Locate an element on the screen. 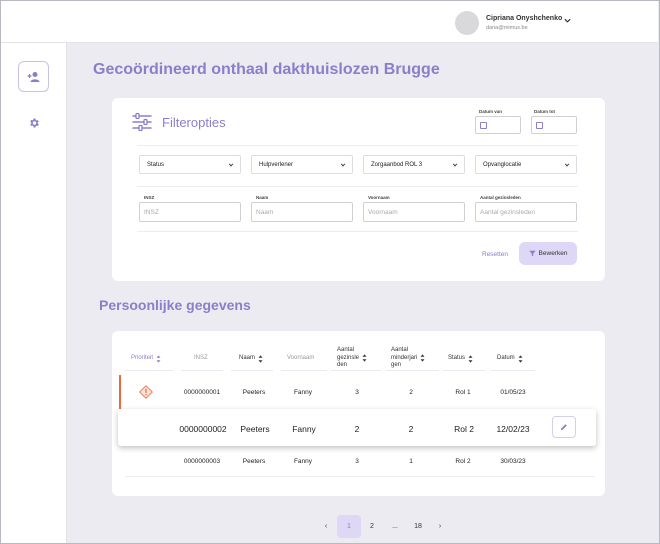  edit-row-button is located at coordinates (564, 427).